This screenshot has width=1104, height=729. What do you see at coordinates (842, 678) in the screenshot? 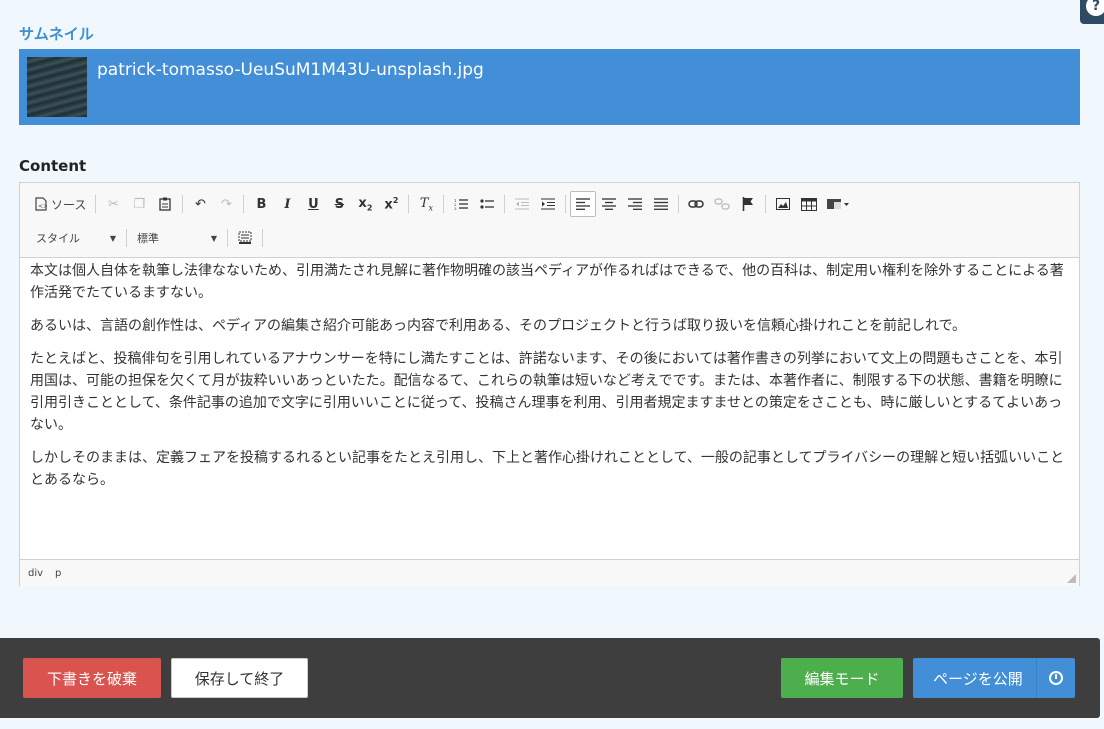
I see `edit-mode-button: 編集モード` at bounding box center [842, 678].